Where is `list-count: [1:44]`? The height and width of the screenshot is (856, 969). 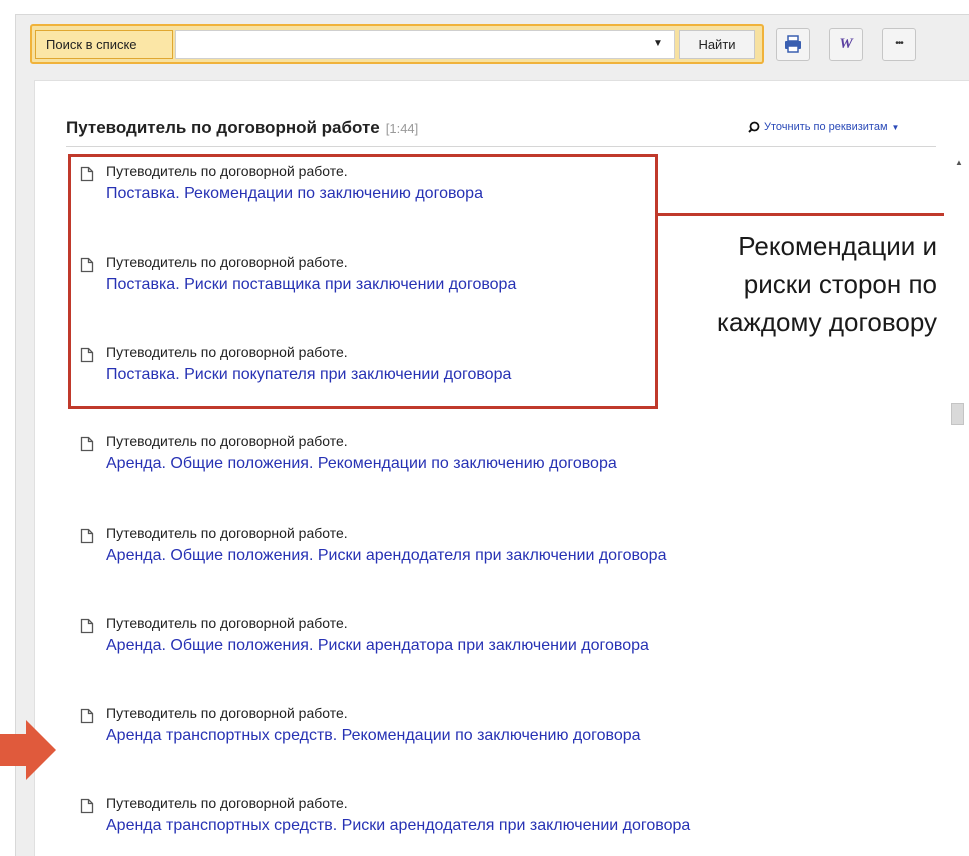
list-count: [1:44] is located at coordinates (402, 128).